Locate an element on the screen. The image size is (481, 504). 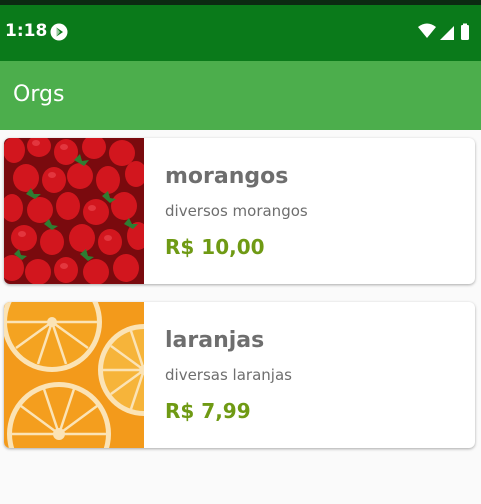
wifi-icon is located at coordinates (427, 30).